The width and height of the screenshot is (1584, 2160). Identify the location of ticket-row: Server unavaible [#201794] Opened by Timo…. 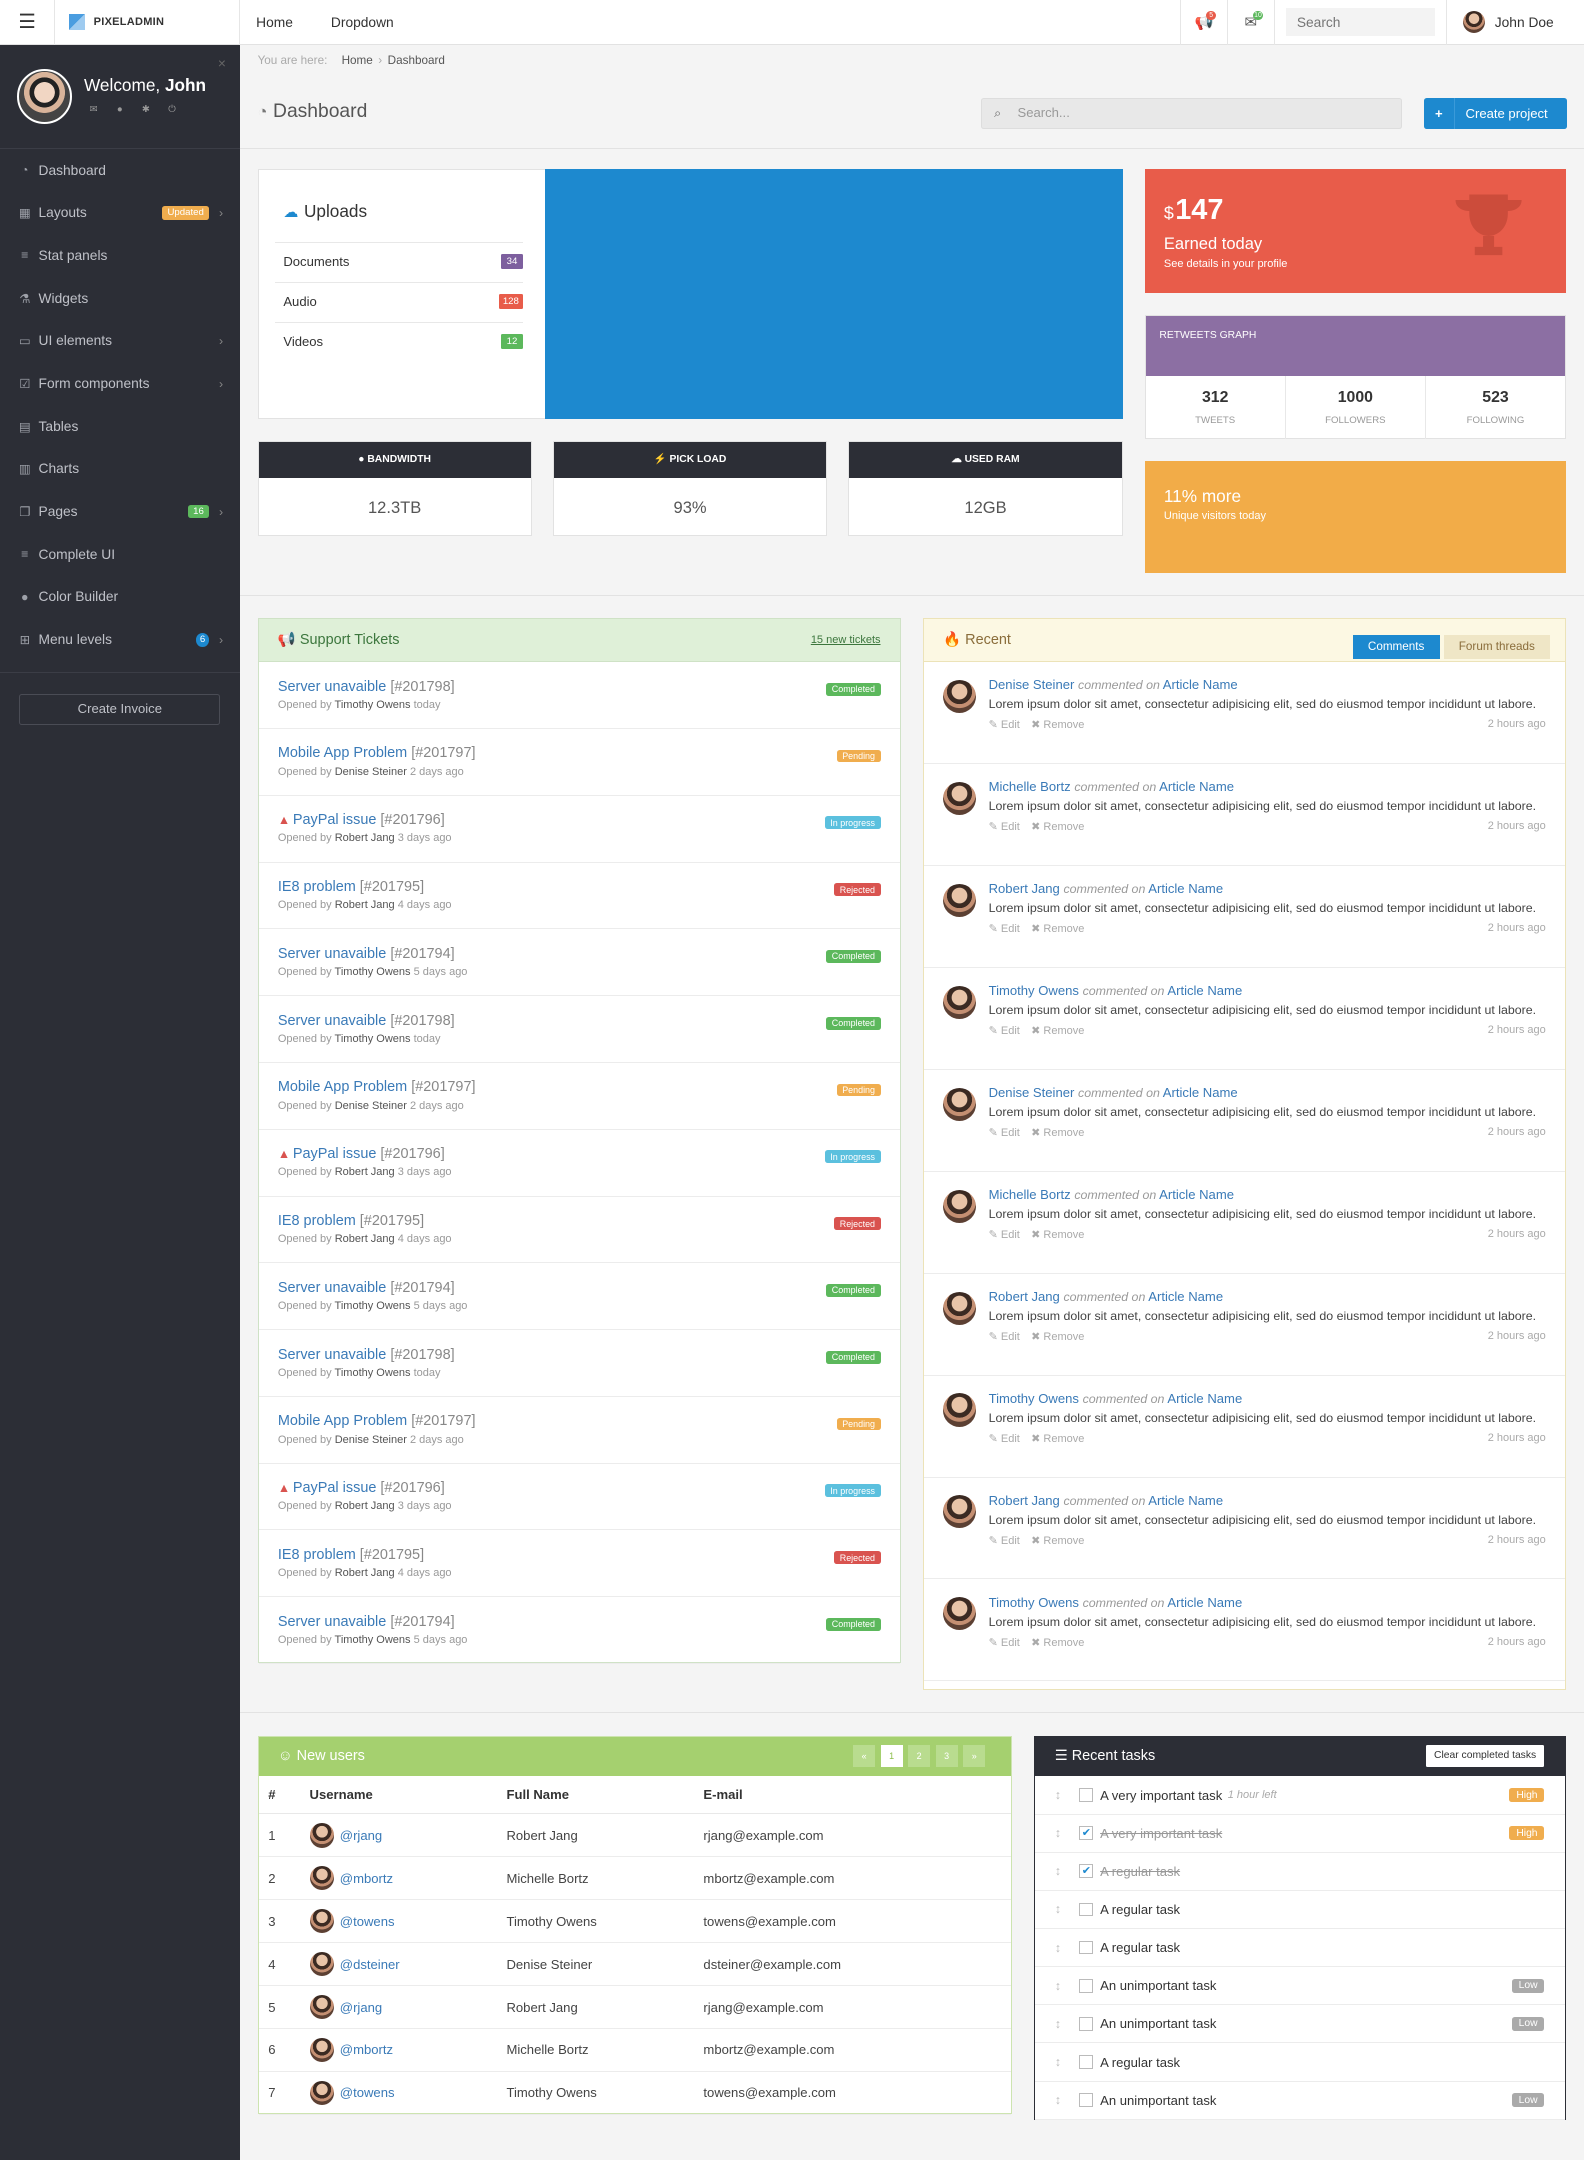
(579, 1631).